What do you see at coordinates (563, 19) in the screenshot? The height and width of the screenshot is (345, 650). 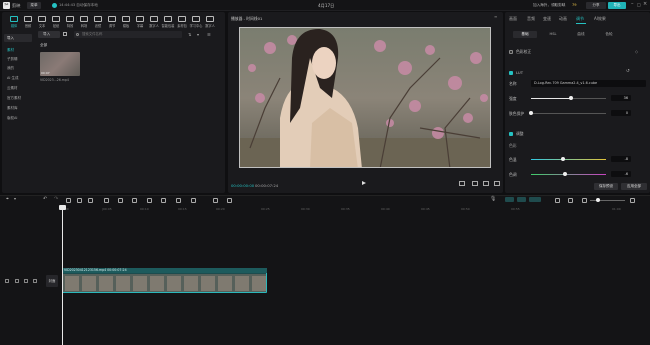 I see `tab-animation: 动画` at bounding box center [563, 19].